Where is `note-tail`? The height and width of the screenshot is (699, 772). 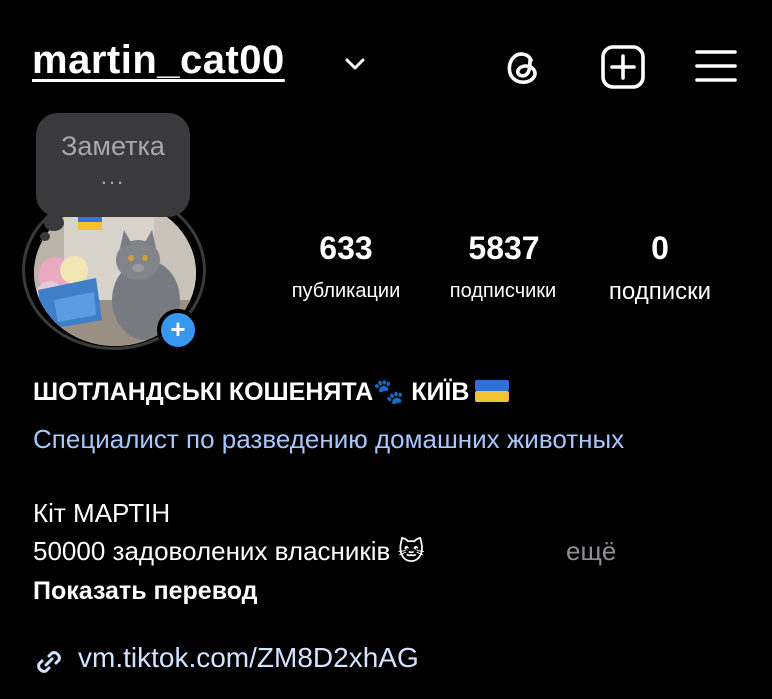
note-tail is located at coordinates (54, 223).